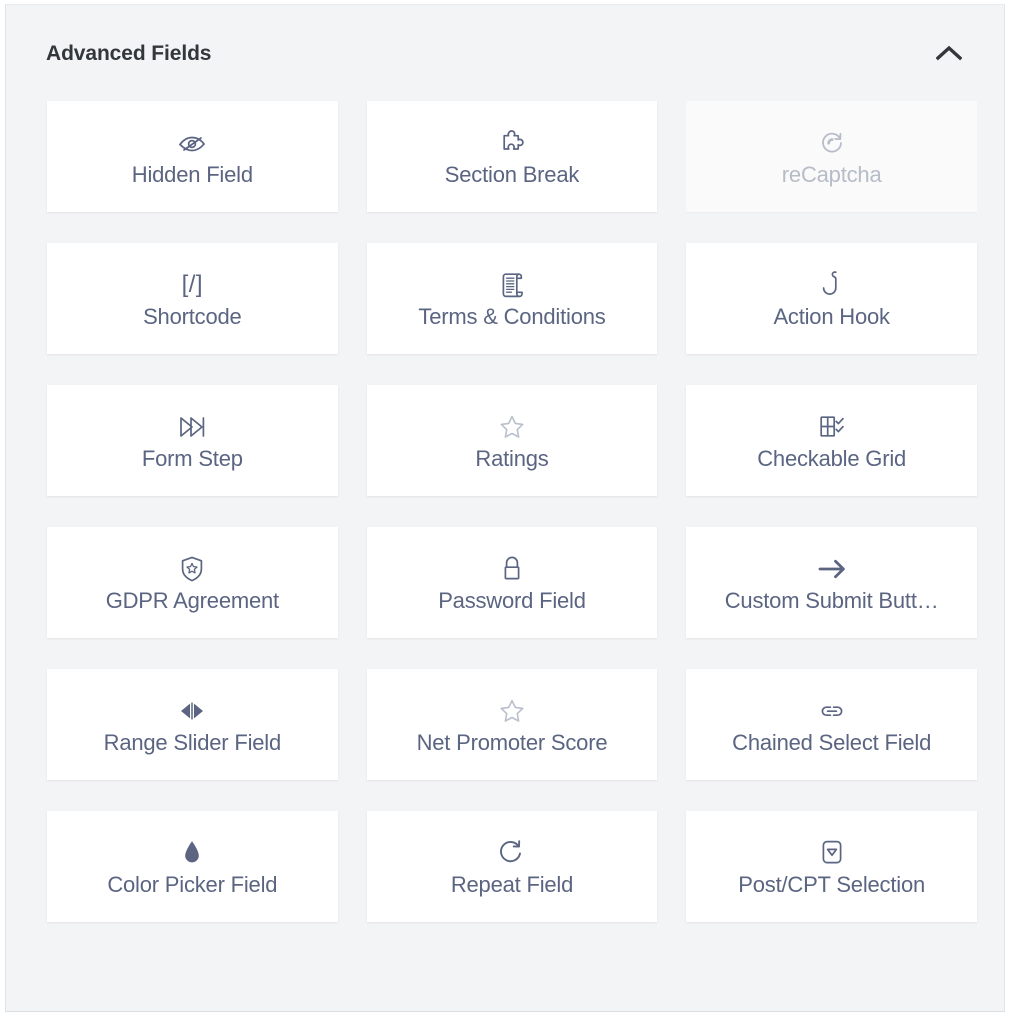 This screenshot has height=1018, width=1010. I want to click on field-card-label: Action Hook, so click(831, 316).